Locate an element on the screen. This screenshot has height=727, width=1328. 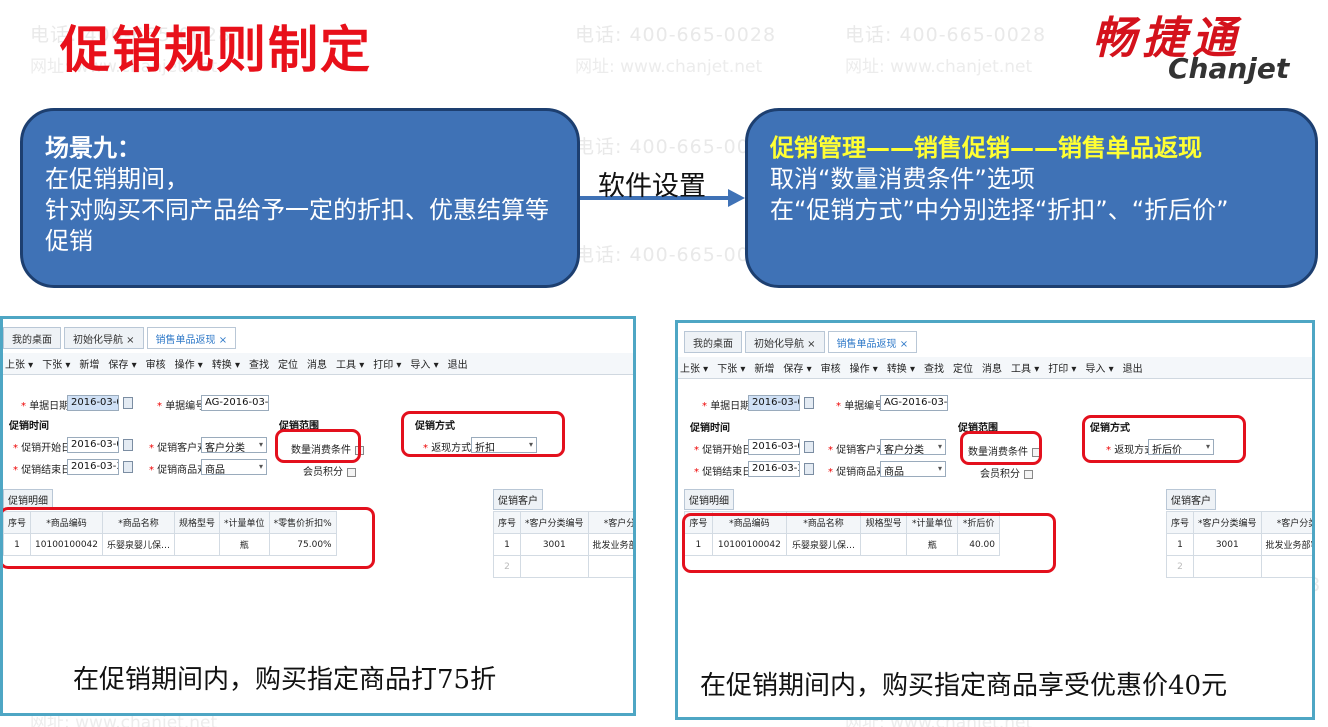
settings-line: 取消“数量消费条件”选项 is located at coordinates (902, 179).